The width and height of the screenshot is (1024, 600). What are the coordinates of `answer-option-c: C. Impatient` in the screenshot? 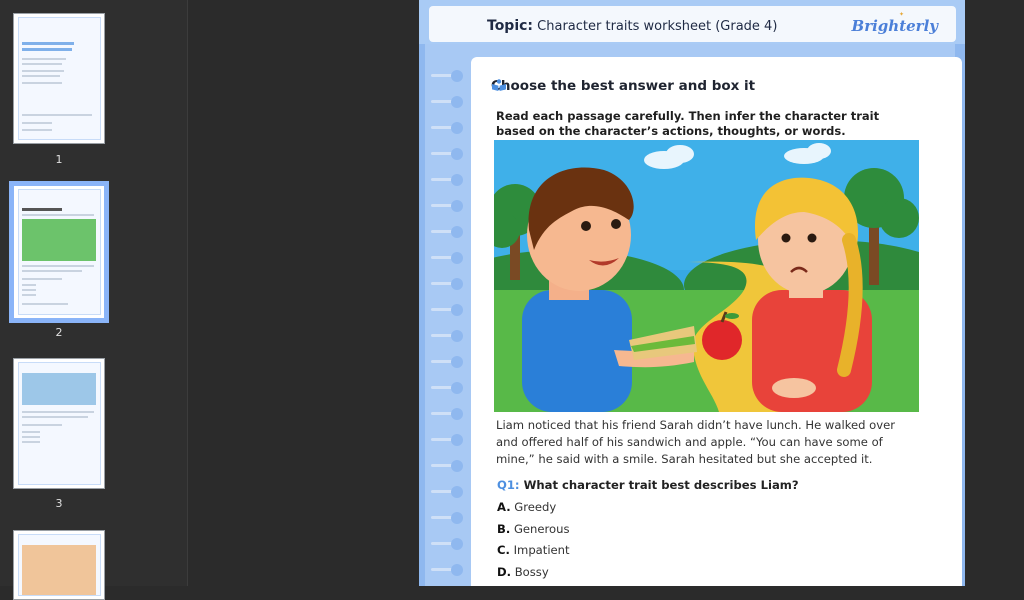 It's located at (533, 550).